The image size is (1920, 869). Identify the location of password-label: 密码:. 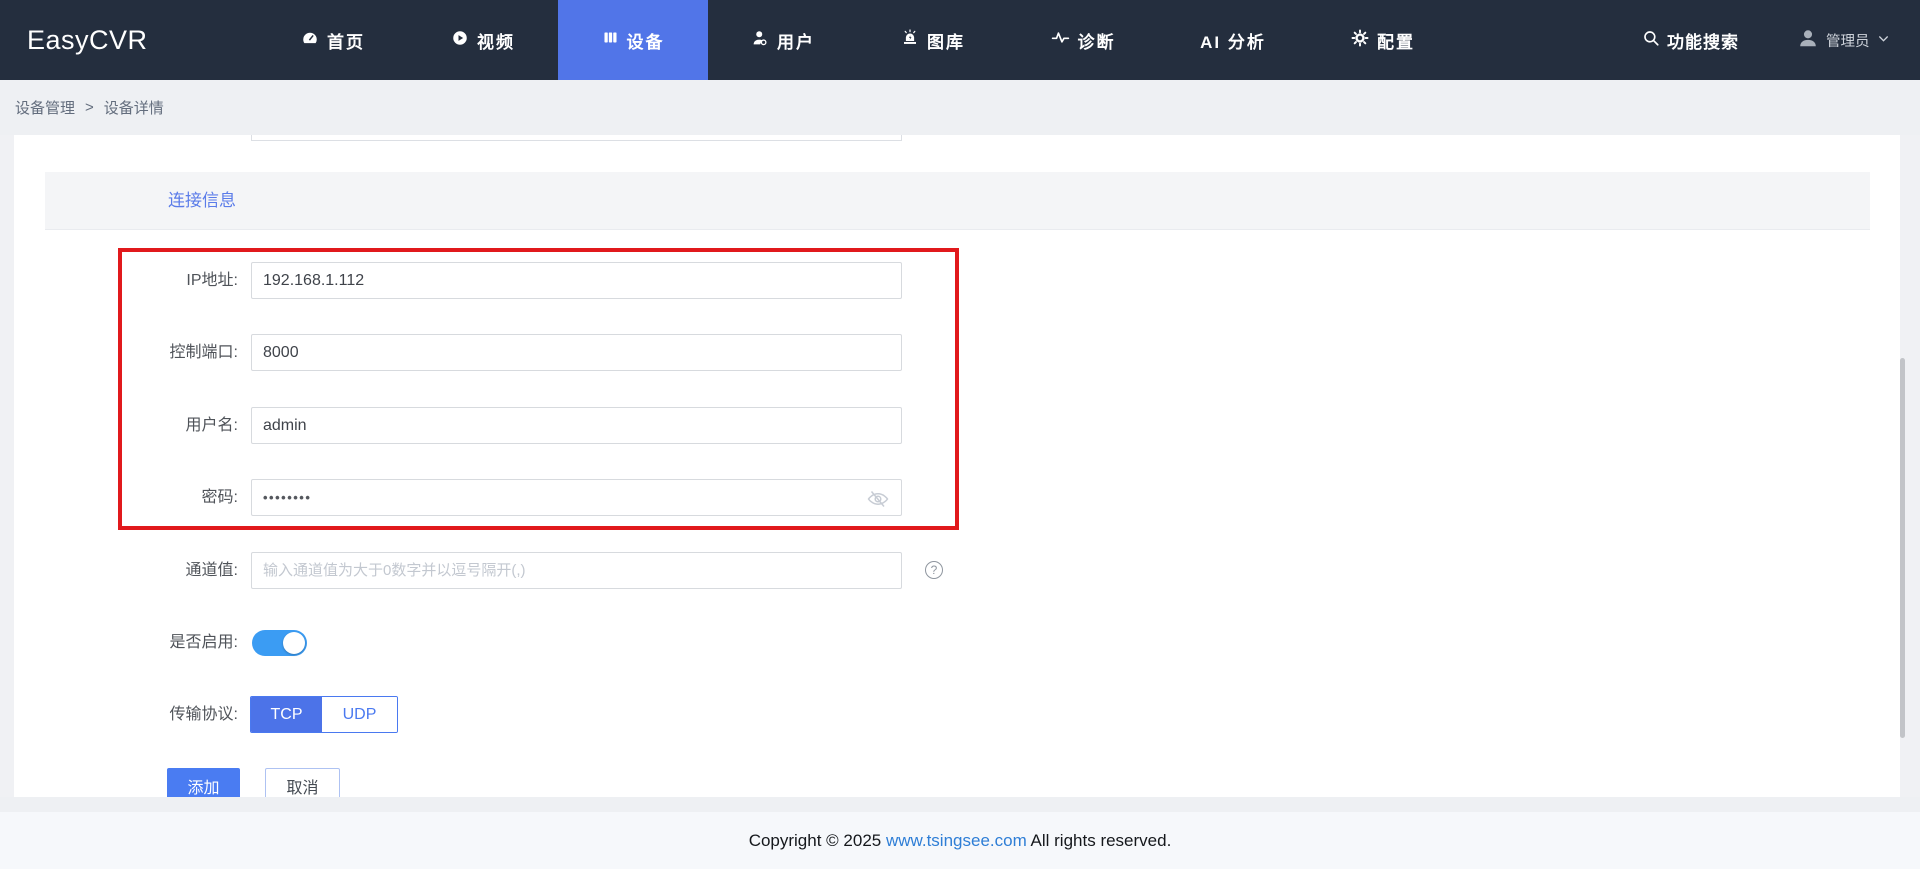
(219, 497).